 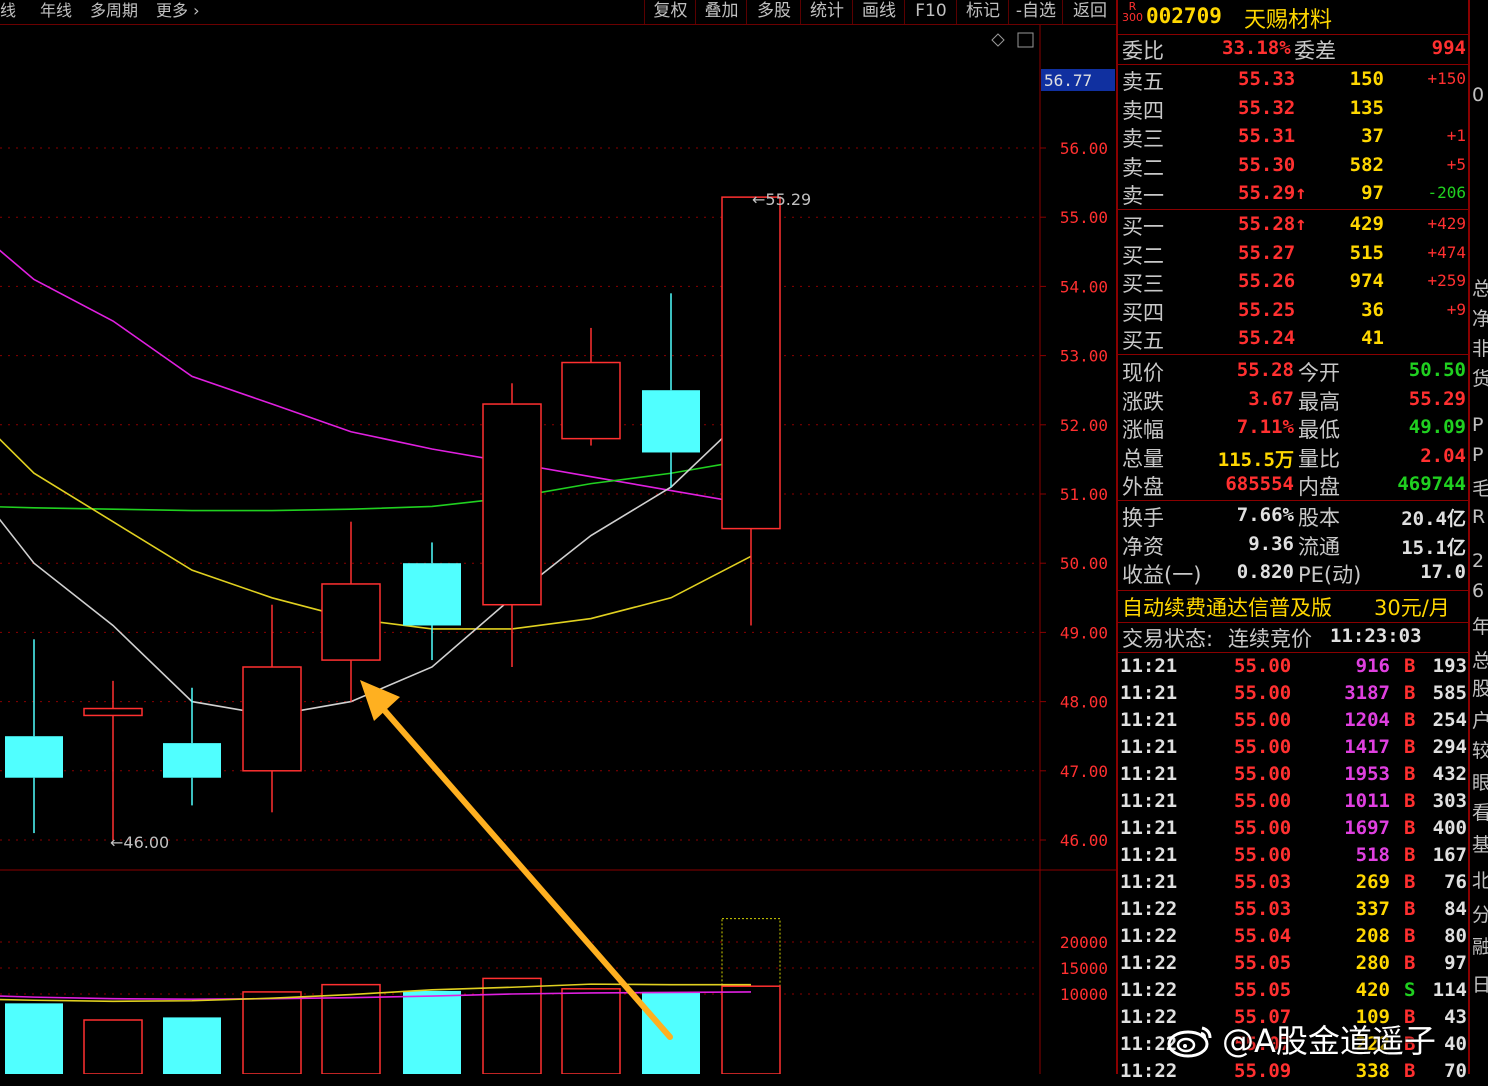 I want to click on toolbar-btn-2: 多股, so click(x=773, y=12).